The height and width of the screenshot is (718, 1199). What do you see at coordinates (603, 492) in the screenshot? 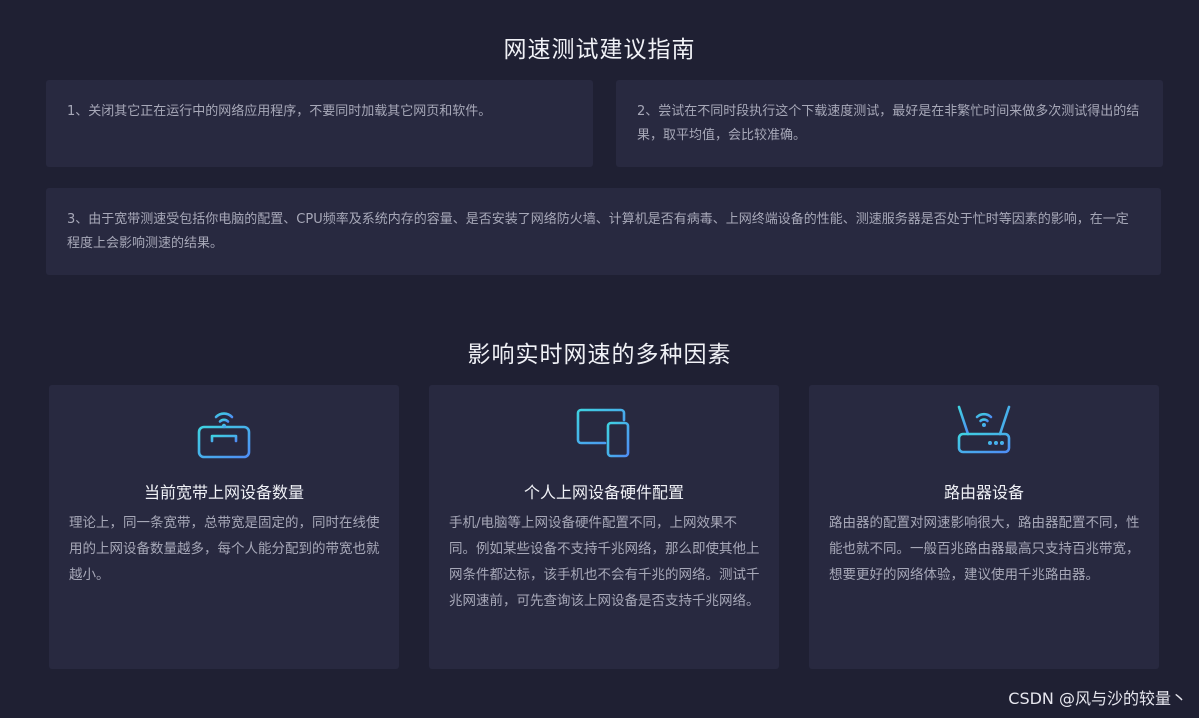
I see `card-title: 个人上网设备硬件配置` at bounding box center [603, 492].